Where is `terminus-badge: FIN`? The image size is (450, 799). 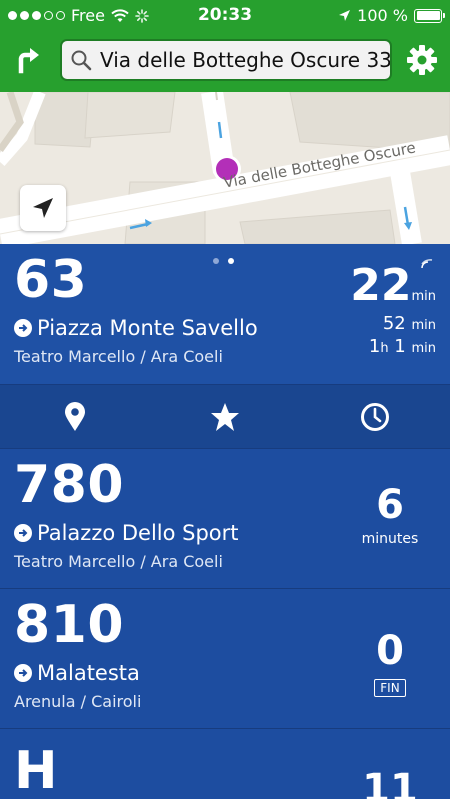 terminus-badge: FIN is located at coordinates (390, 688).